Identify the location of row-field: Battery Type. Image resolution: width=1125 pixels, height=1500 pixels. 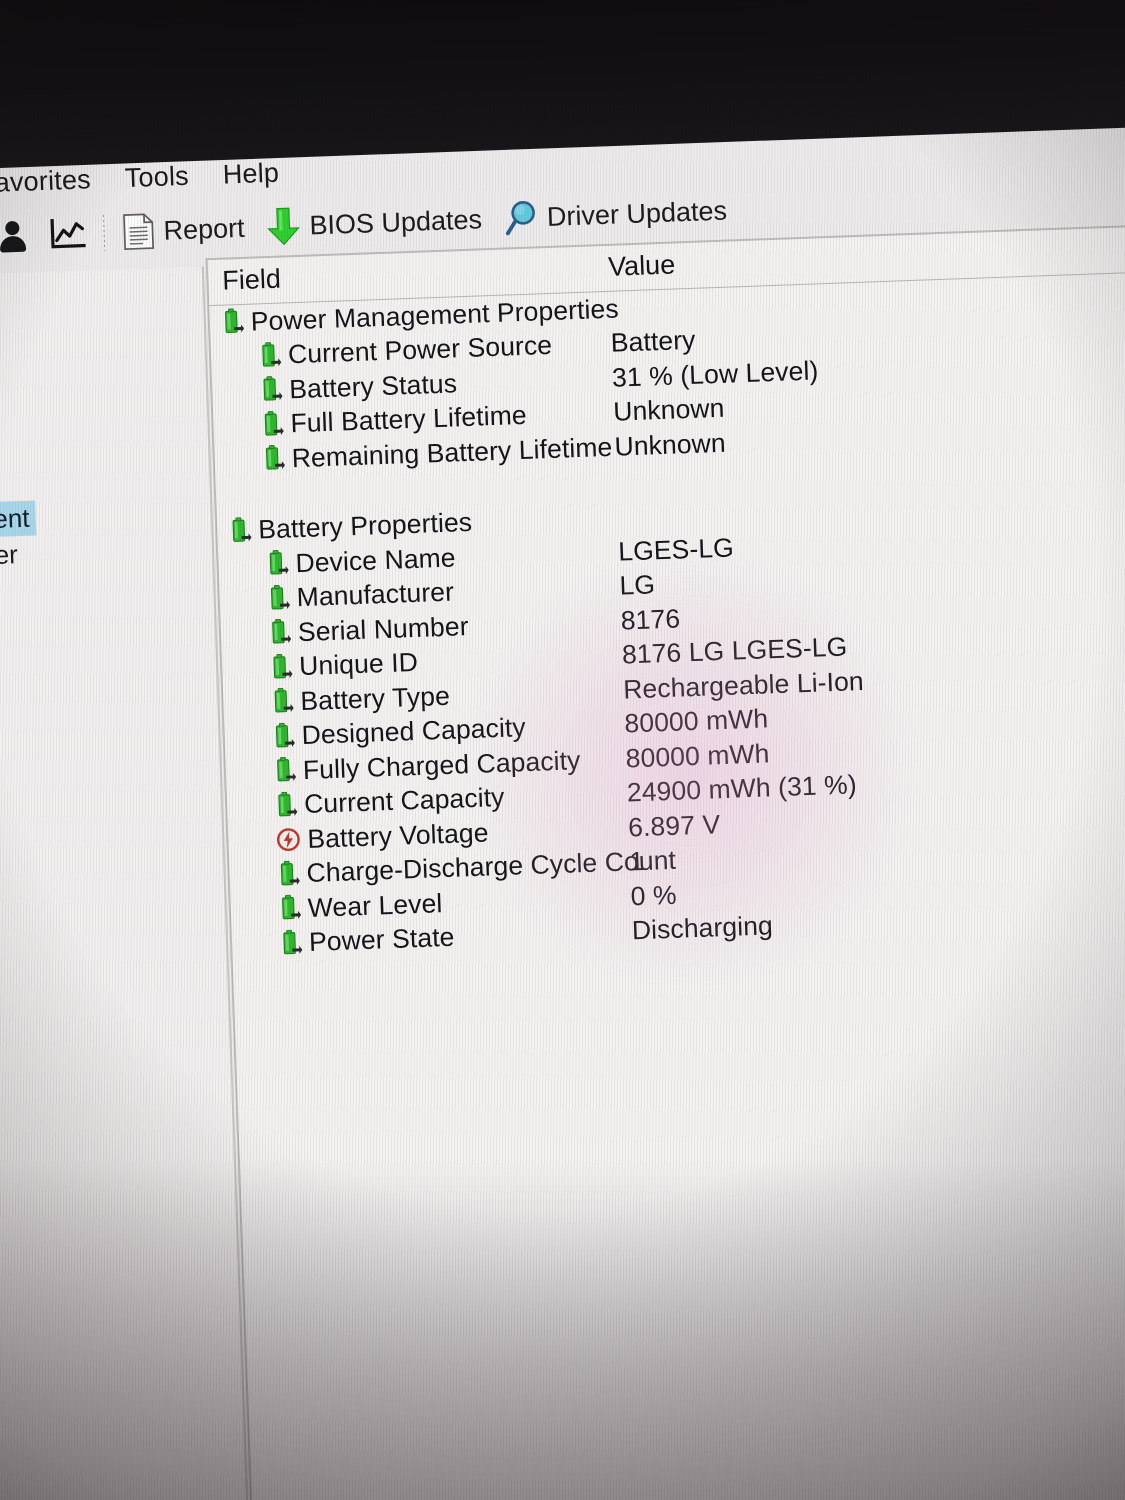
(360, 699).